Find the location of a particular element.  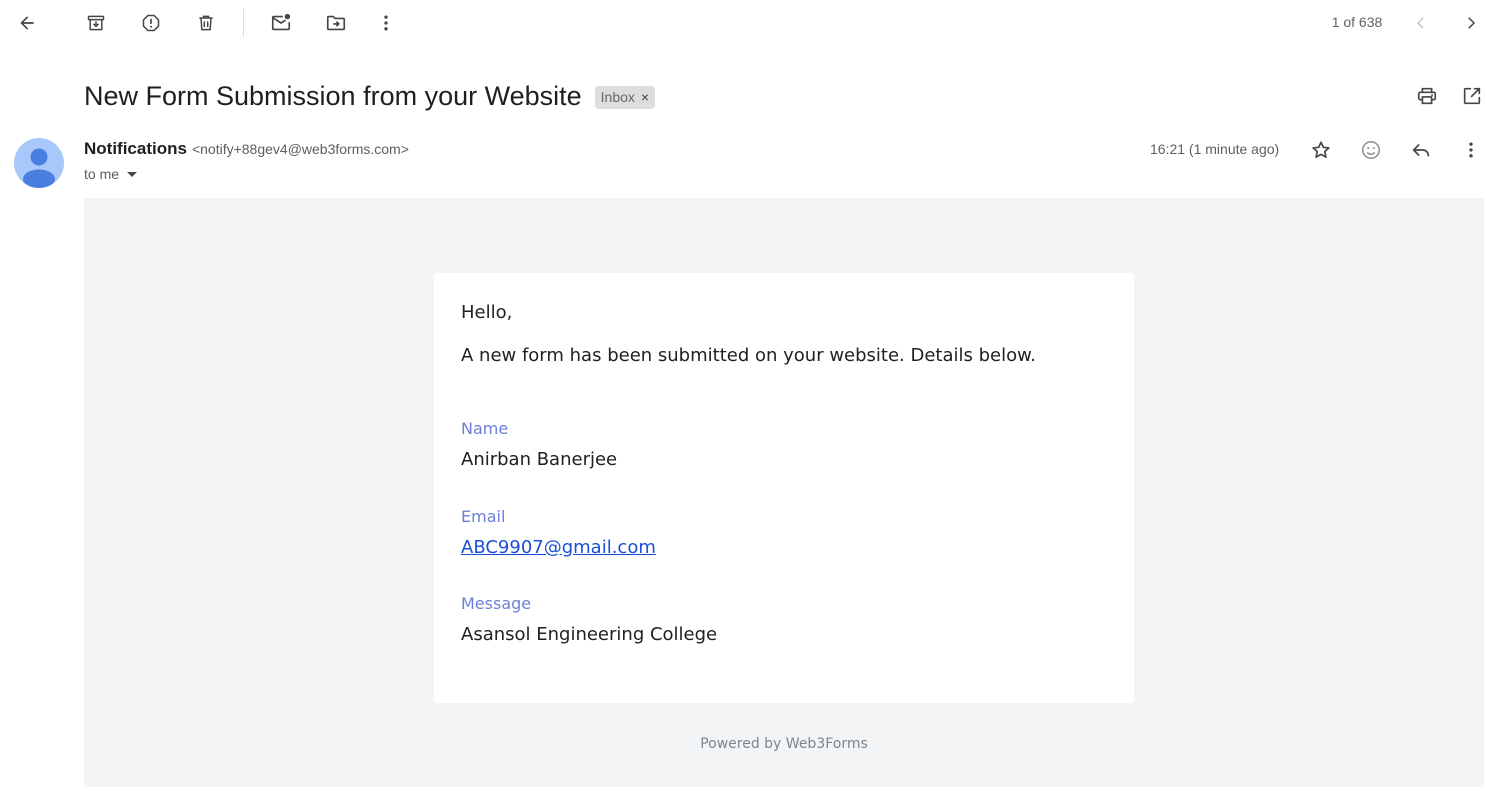

chevron-right-icon is located at coordinates (1472, 23).